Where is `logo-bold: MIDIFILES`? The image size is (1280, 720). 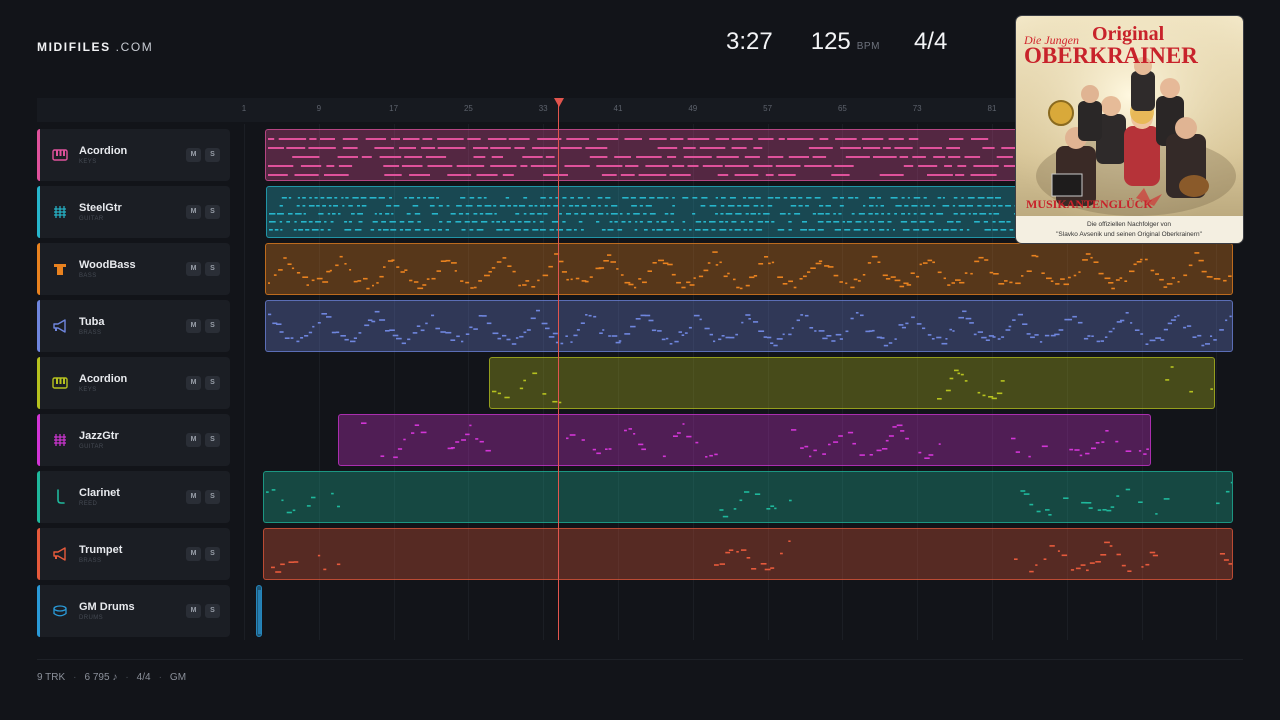 logo-bold: MIDIFILES is located at coordinates (74, 47).